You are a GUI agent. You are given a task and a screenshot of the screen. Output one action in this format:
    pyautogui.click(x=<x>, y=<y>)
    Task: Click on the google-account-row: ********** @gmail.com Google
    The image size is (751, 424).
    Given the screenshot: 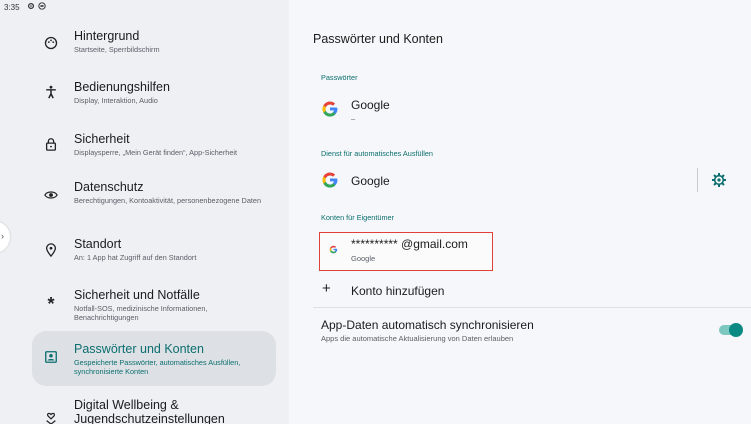 What is the action you would take?
    pyautogui.click(x=406, y=251)
    